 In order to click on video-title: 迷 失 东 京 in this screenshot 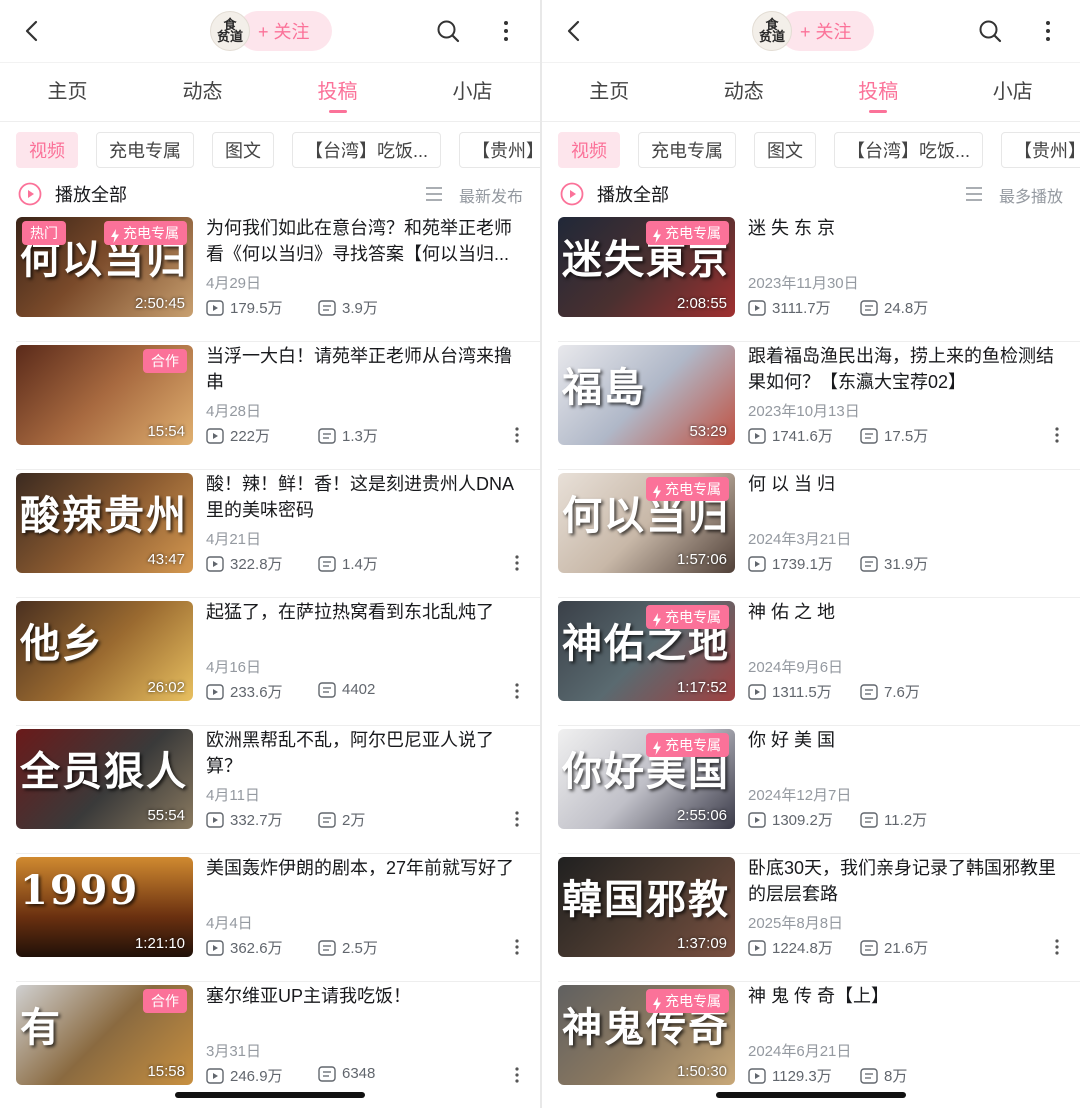, I will do `click(906, 228)`.